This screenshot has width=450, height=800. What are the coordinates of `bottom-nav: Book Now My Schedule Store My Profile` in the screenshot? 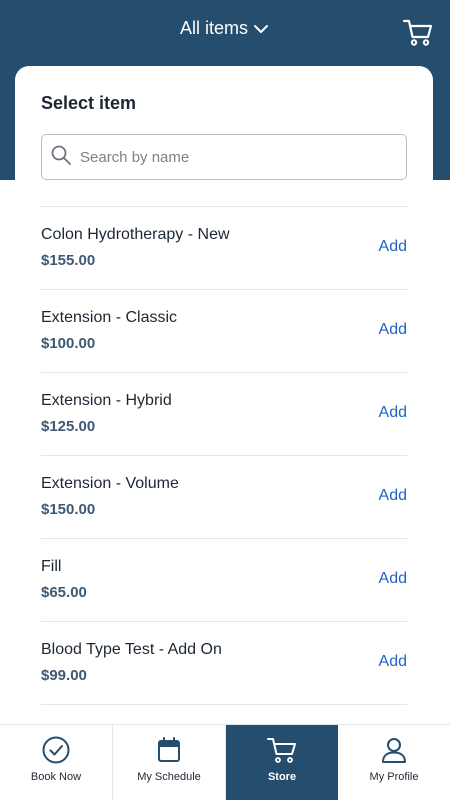 It's located at (225, 762).